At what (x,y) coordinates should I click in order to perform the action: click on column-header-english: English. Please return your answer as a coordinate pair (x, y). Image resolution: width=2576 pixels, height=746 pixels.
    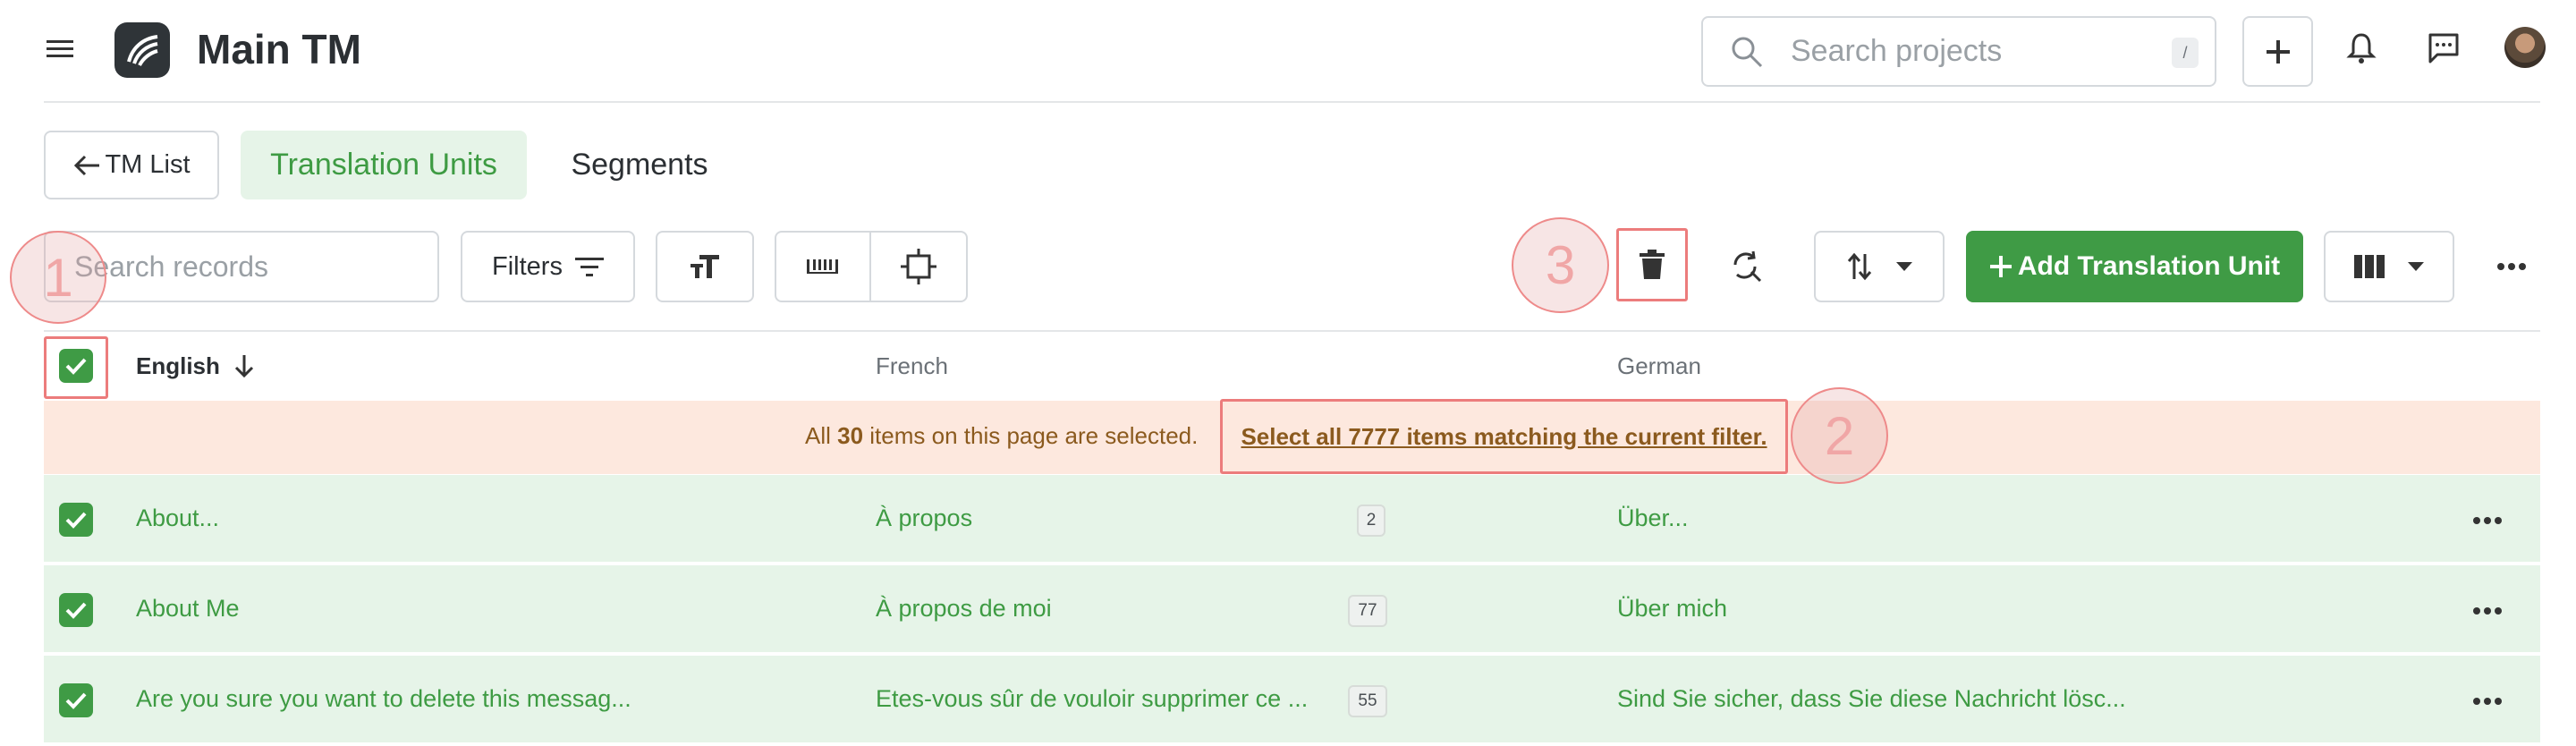
    Looking at the image, I should click on (196, 365).